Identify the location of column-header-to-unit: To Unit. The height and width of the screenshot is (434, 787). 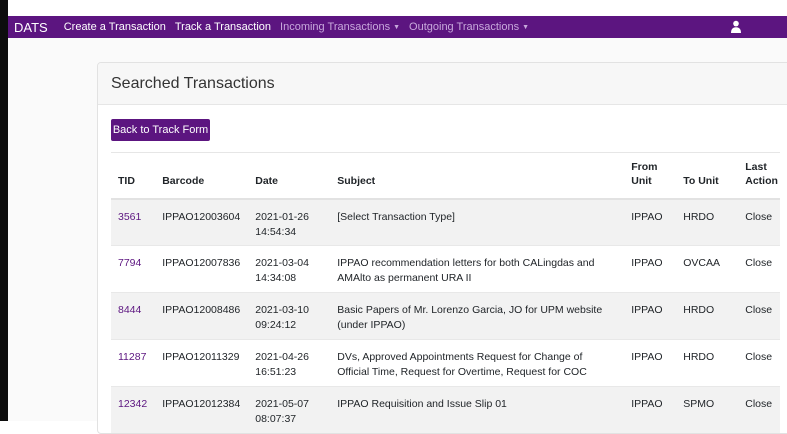
(707, 176).